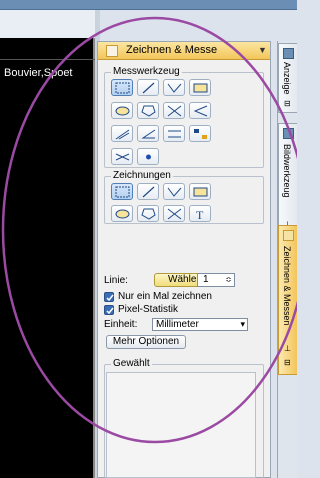  I want to click on tab-zeichnen-messen: Zeichnen & Messen ⊥ ⊟, so click(287, 300).